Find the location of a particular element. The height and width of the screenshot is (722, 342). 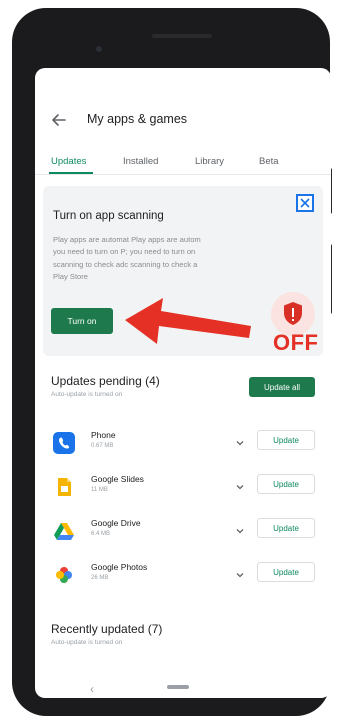

updates-pending-title: Updates pending (4) is located at coordinates (105, 381).